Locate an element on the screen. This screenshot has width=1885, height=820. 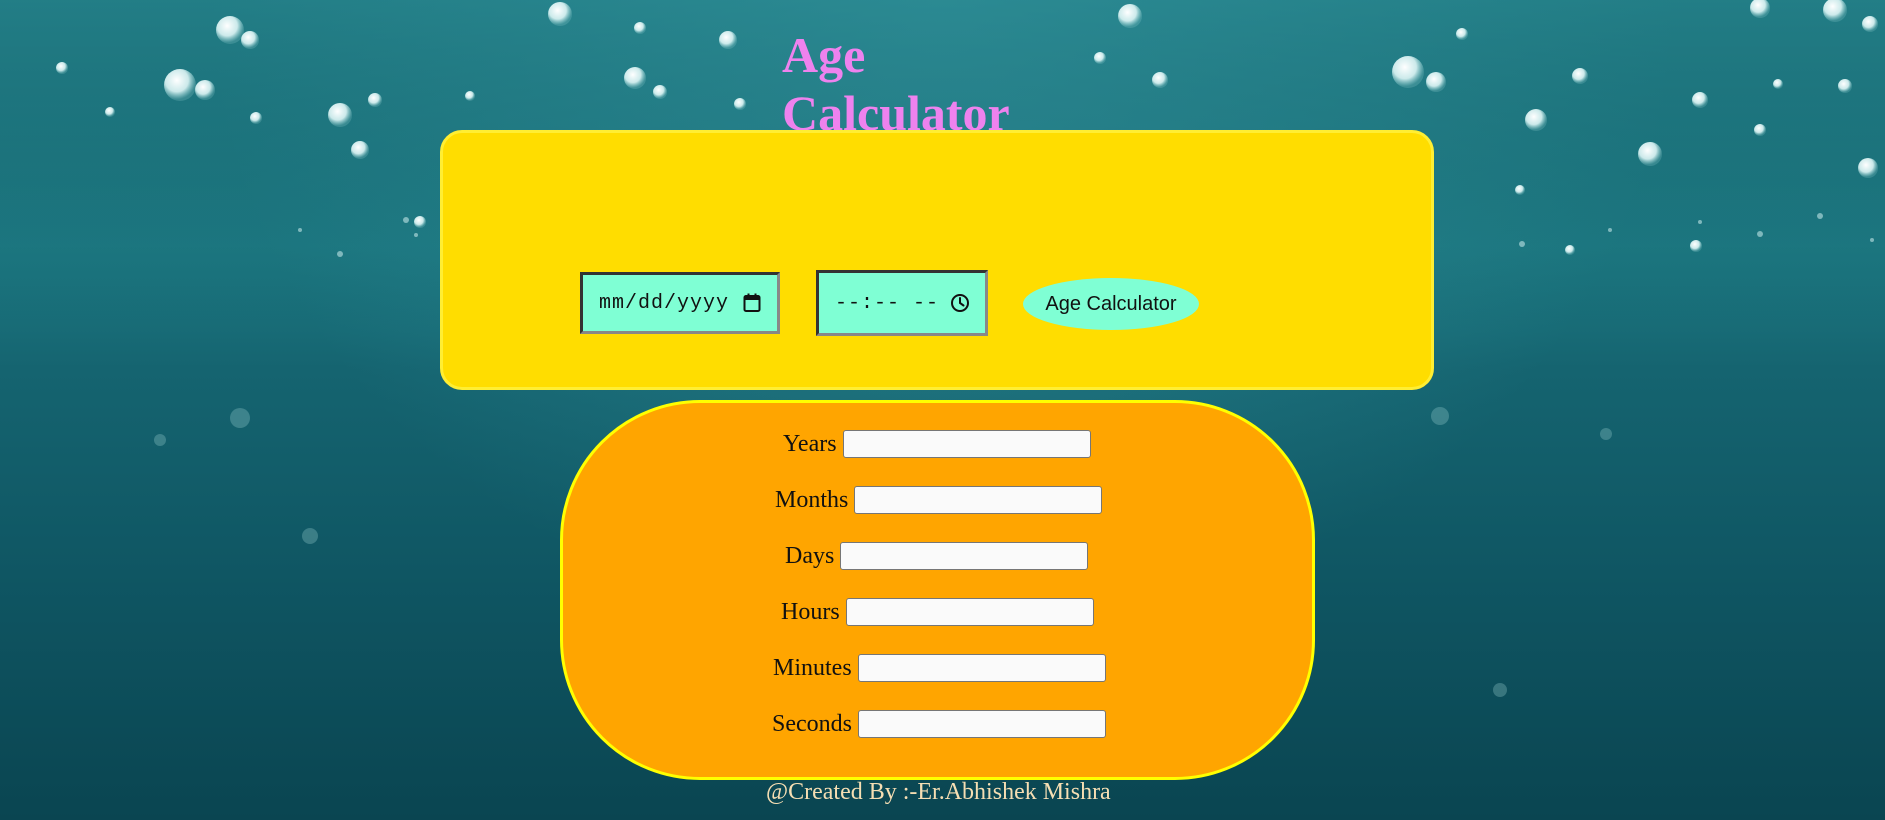
clock-icon is located at coordinates (960, 303).